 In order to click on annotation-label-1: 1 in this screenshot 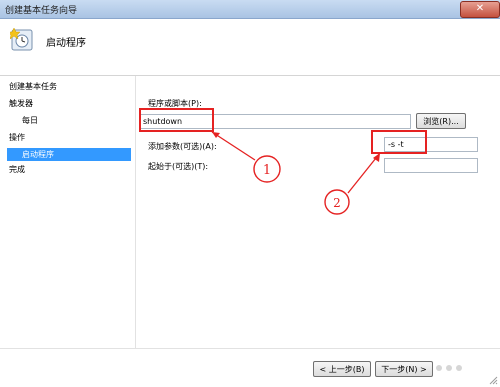, I will do `click(267, 170)`.